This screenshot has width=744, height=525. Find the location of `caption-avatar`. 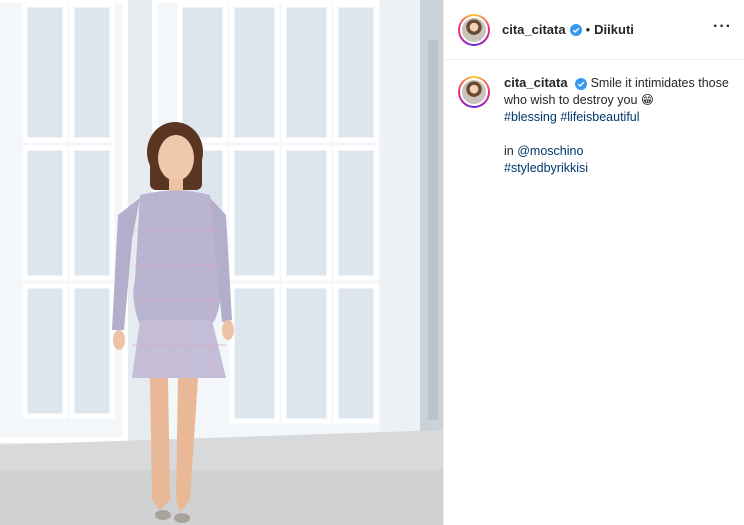

caption-avatar is located at coordinates (474, 92).